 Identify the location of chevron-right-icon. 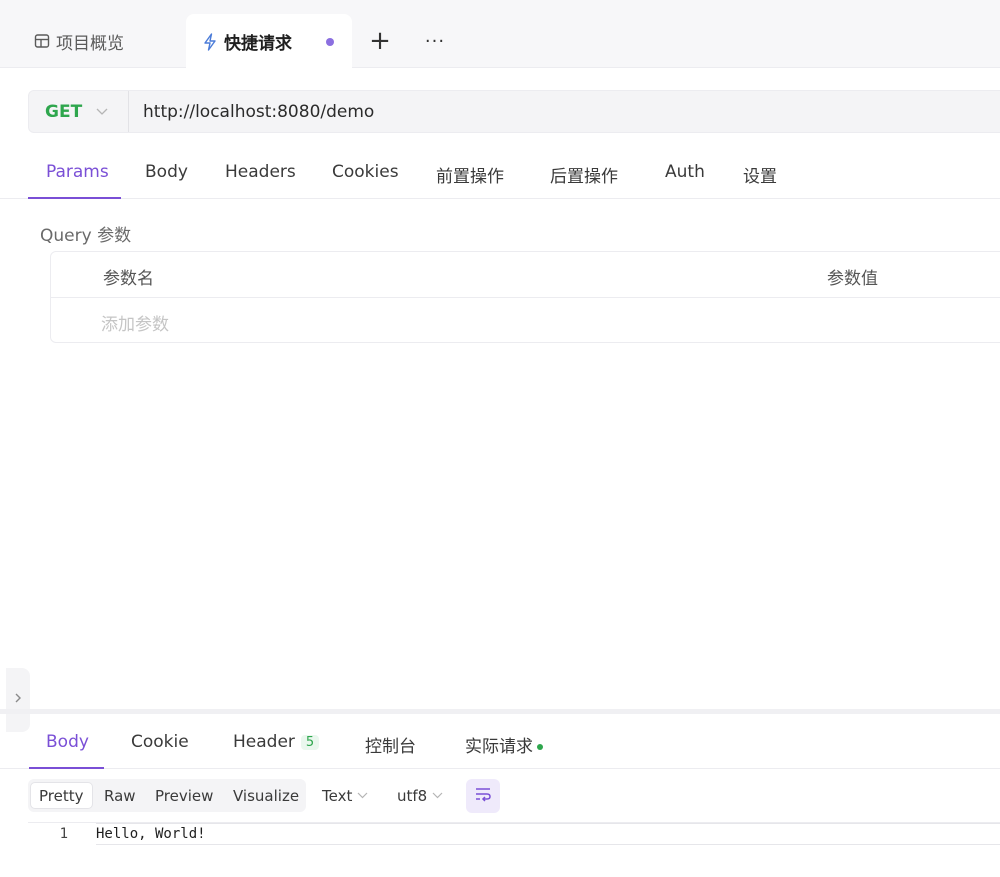
(18, 700).